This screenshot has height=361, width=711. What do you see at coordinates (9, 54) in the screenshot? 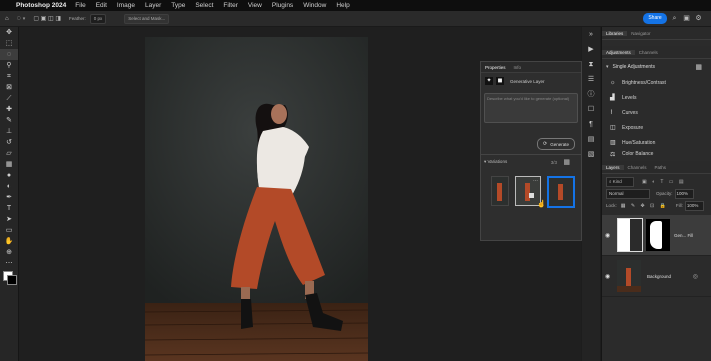
I see `lasso-icon: ◌` at bounding box center [9, 54].